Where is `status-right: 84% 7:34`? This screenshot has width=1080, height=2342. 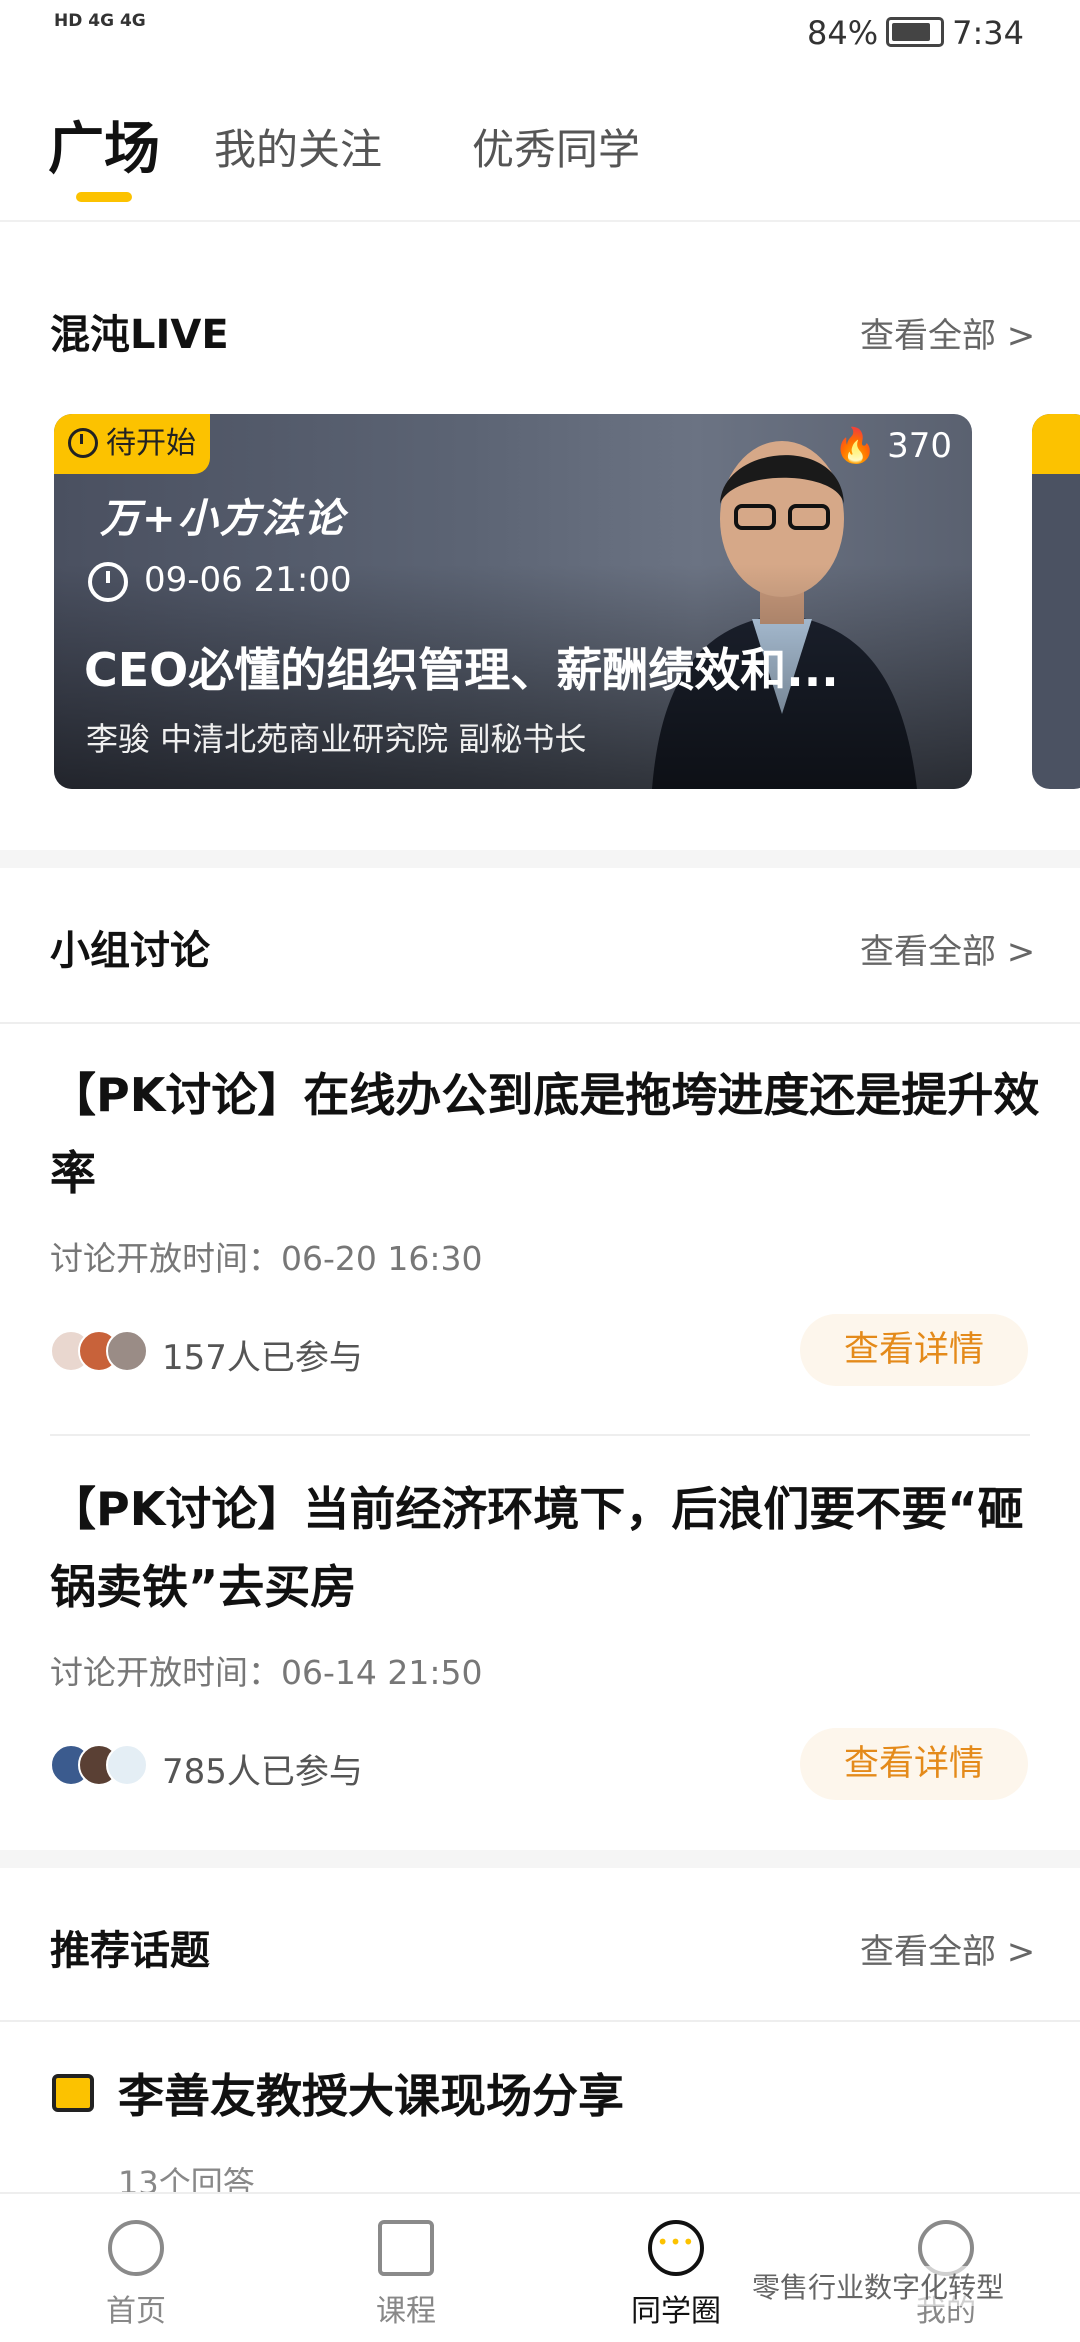 status-right: 84% 7:34 is located at coordinates (915, 33).